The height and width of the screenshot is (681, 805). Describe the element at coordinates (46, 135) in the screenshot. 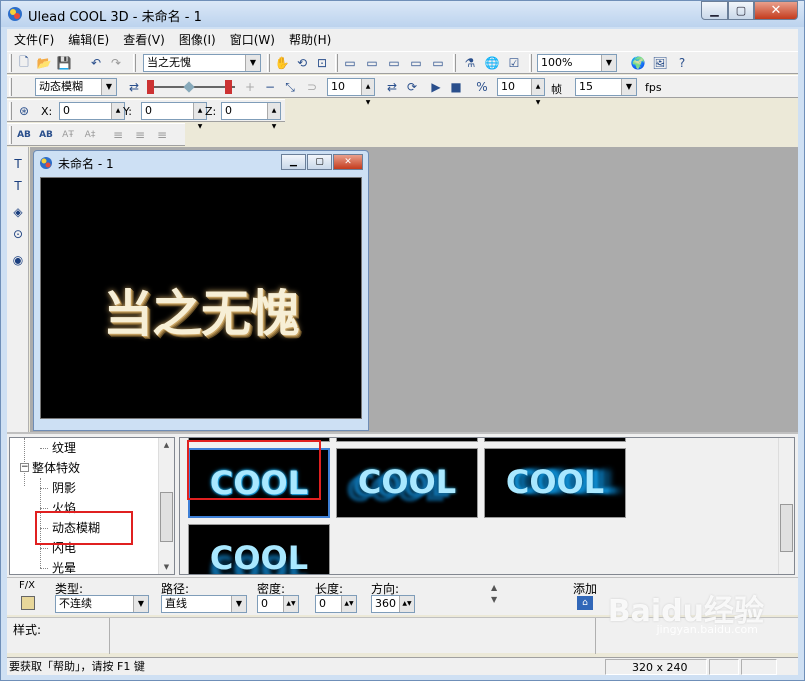

I see `text-style-2-icon: AB` at that location.